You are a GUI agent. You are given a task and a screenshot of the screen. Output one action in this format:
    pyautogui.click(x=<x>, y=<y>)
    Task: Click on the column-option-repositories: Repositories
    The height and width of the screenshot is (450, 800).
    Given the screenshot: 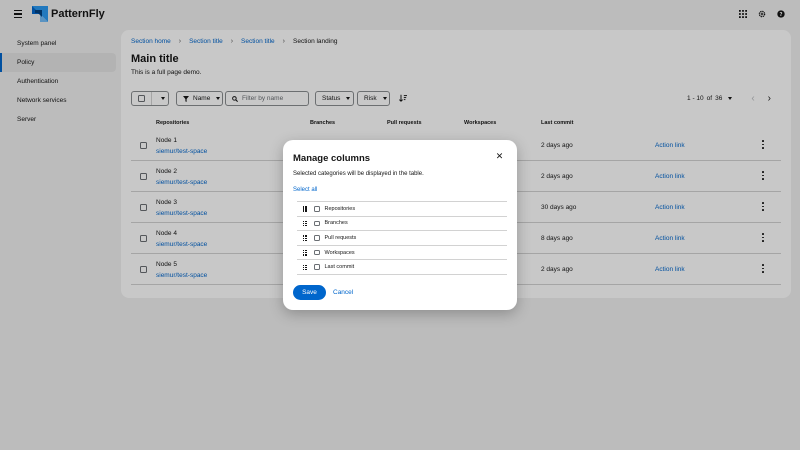 What is the action you would take?
    pyautogui.click(x=402, y=209)
    